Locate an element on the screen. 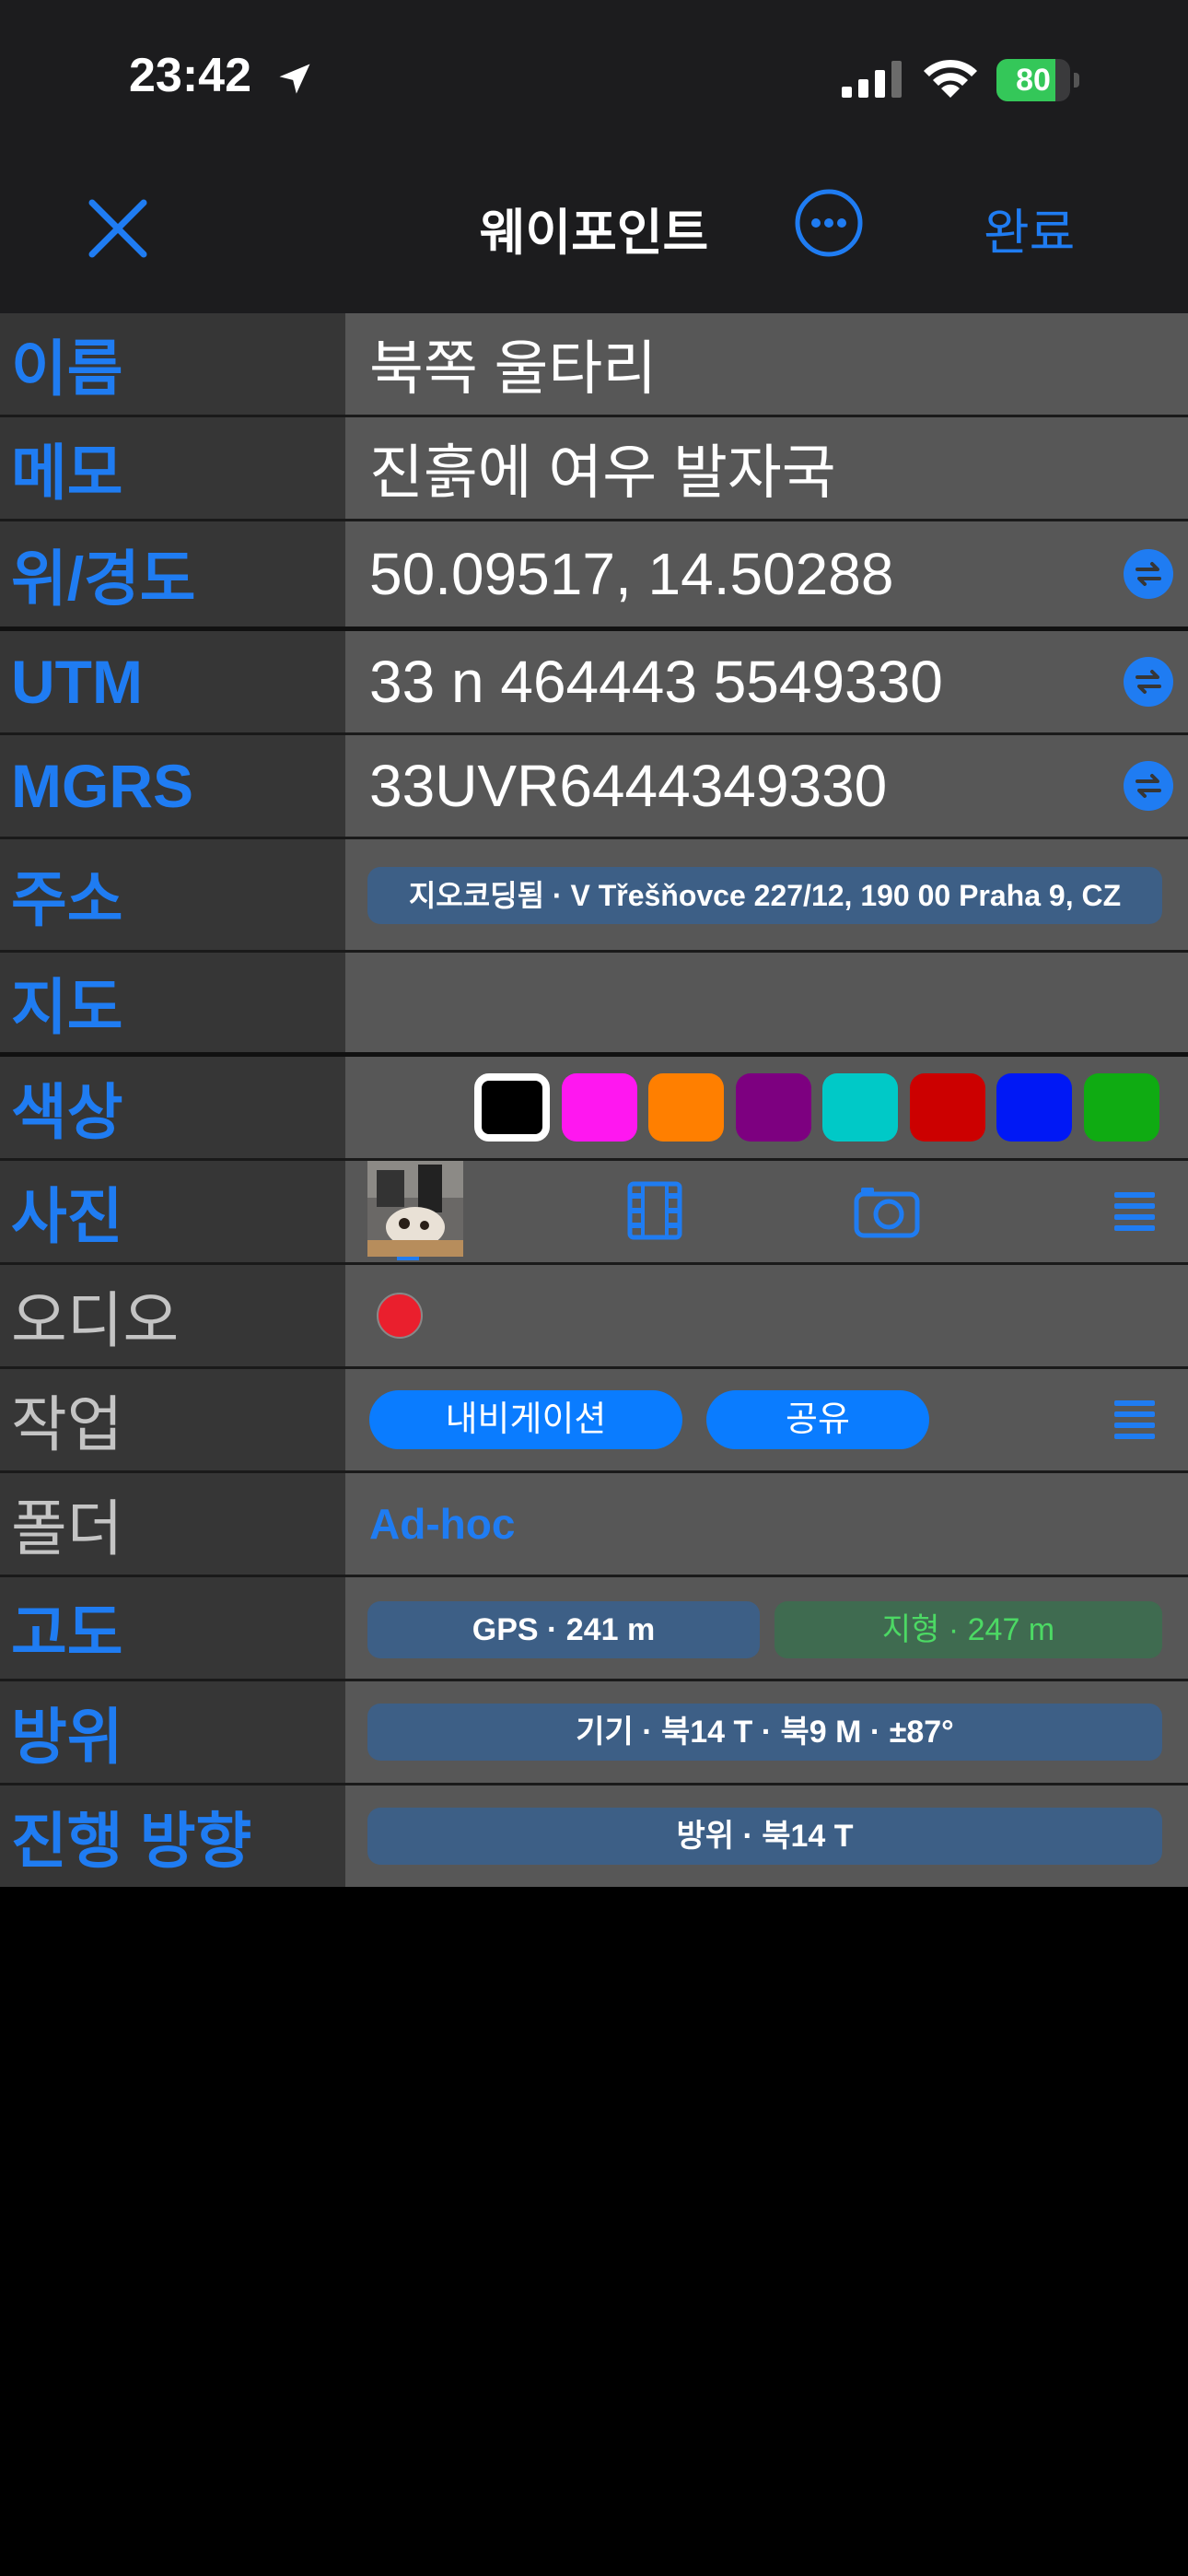 This screenshot has width=1188, height=2576. latlon-field: 50.09517, 14.50288 is located at coordinates (631, 574).